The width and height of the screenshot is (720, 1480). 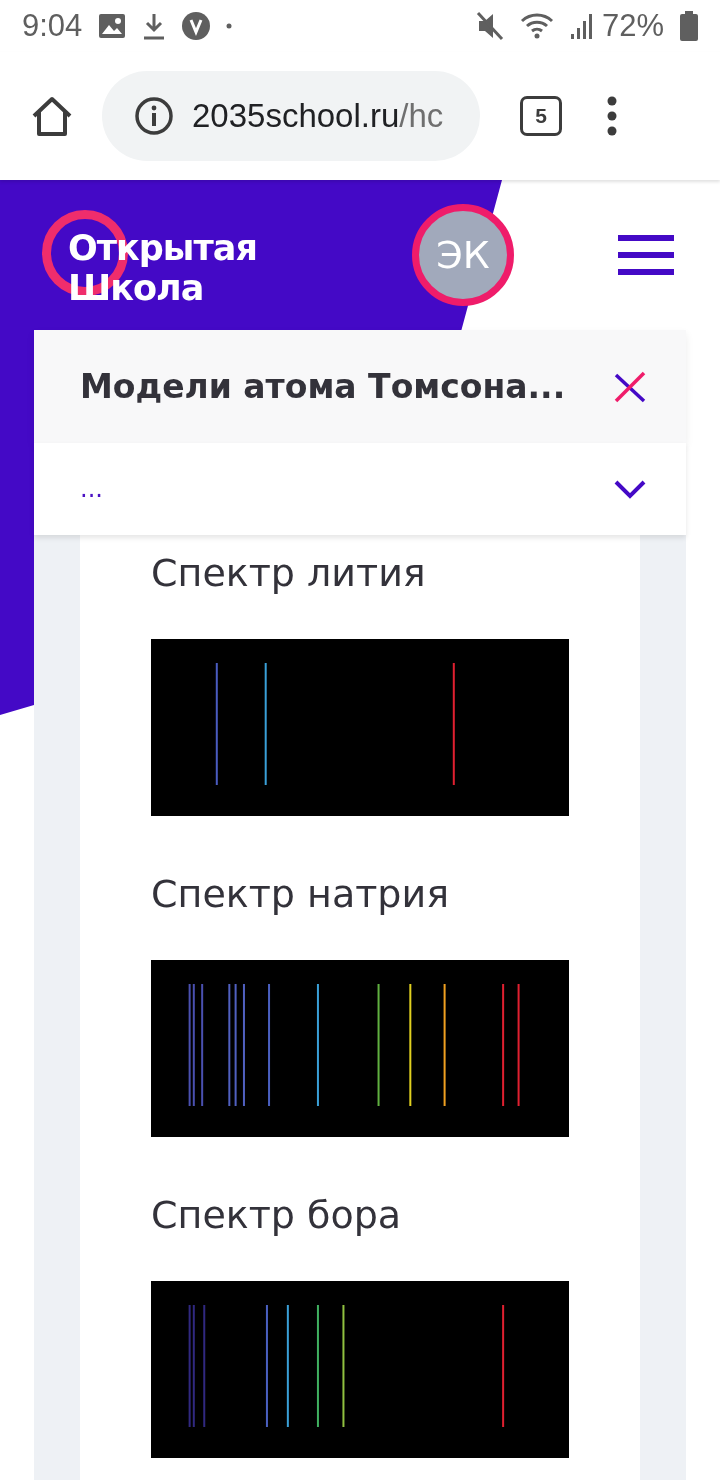 I want to click on spectrum-heading: Спектр лития, so click(x=289, y=573).